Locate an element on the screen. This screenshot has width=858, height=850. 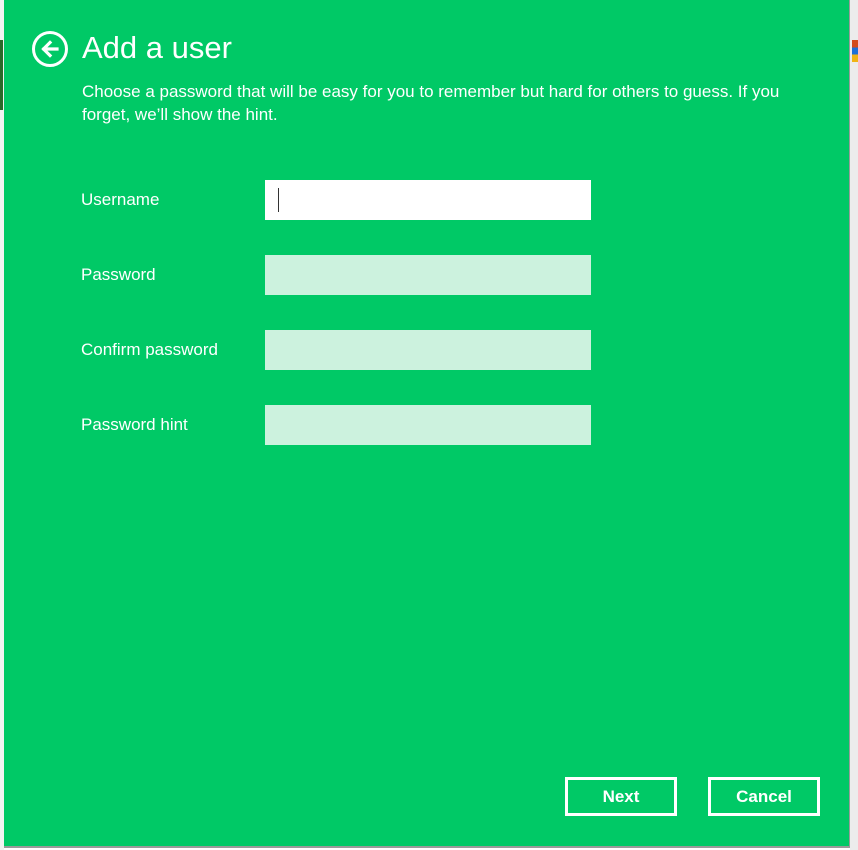
next-button: Next is located at coordinates (621, 796).